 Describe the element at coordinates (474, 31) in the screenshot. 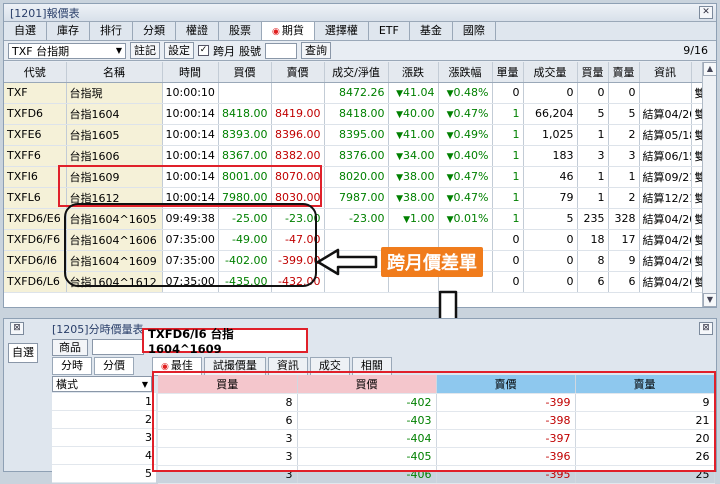

I see `tab-10: 國際` at that location.